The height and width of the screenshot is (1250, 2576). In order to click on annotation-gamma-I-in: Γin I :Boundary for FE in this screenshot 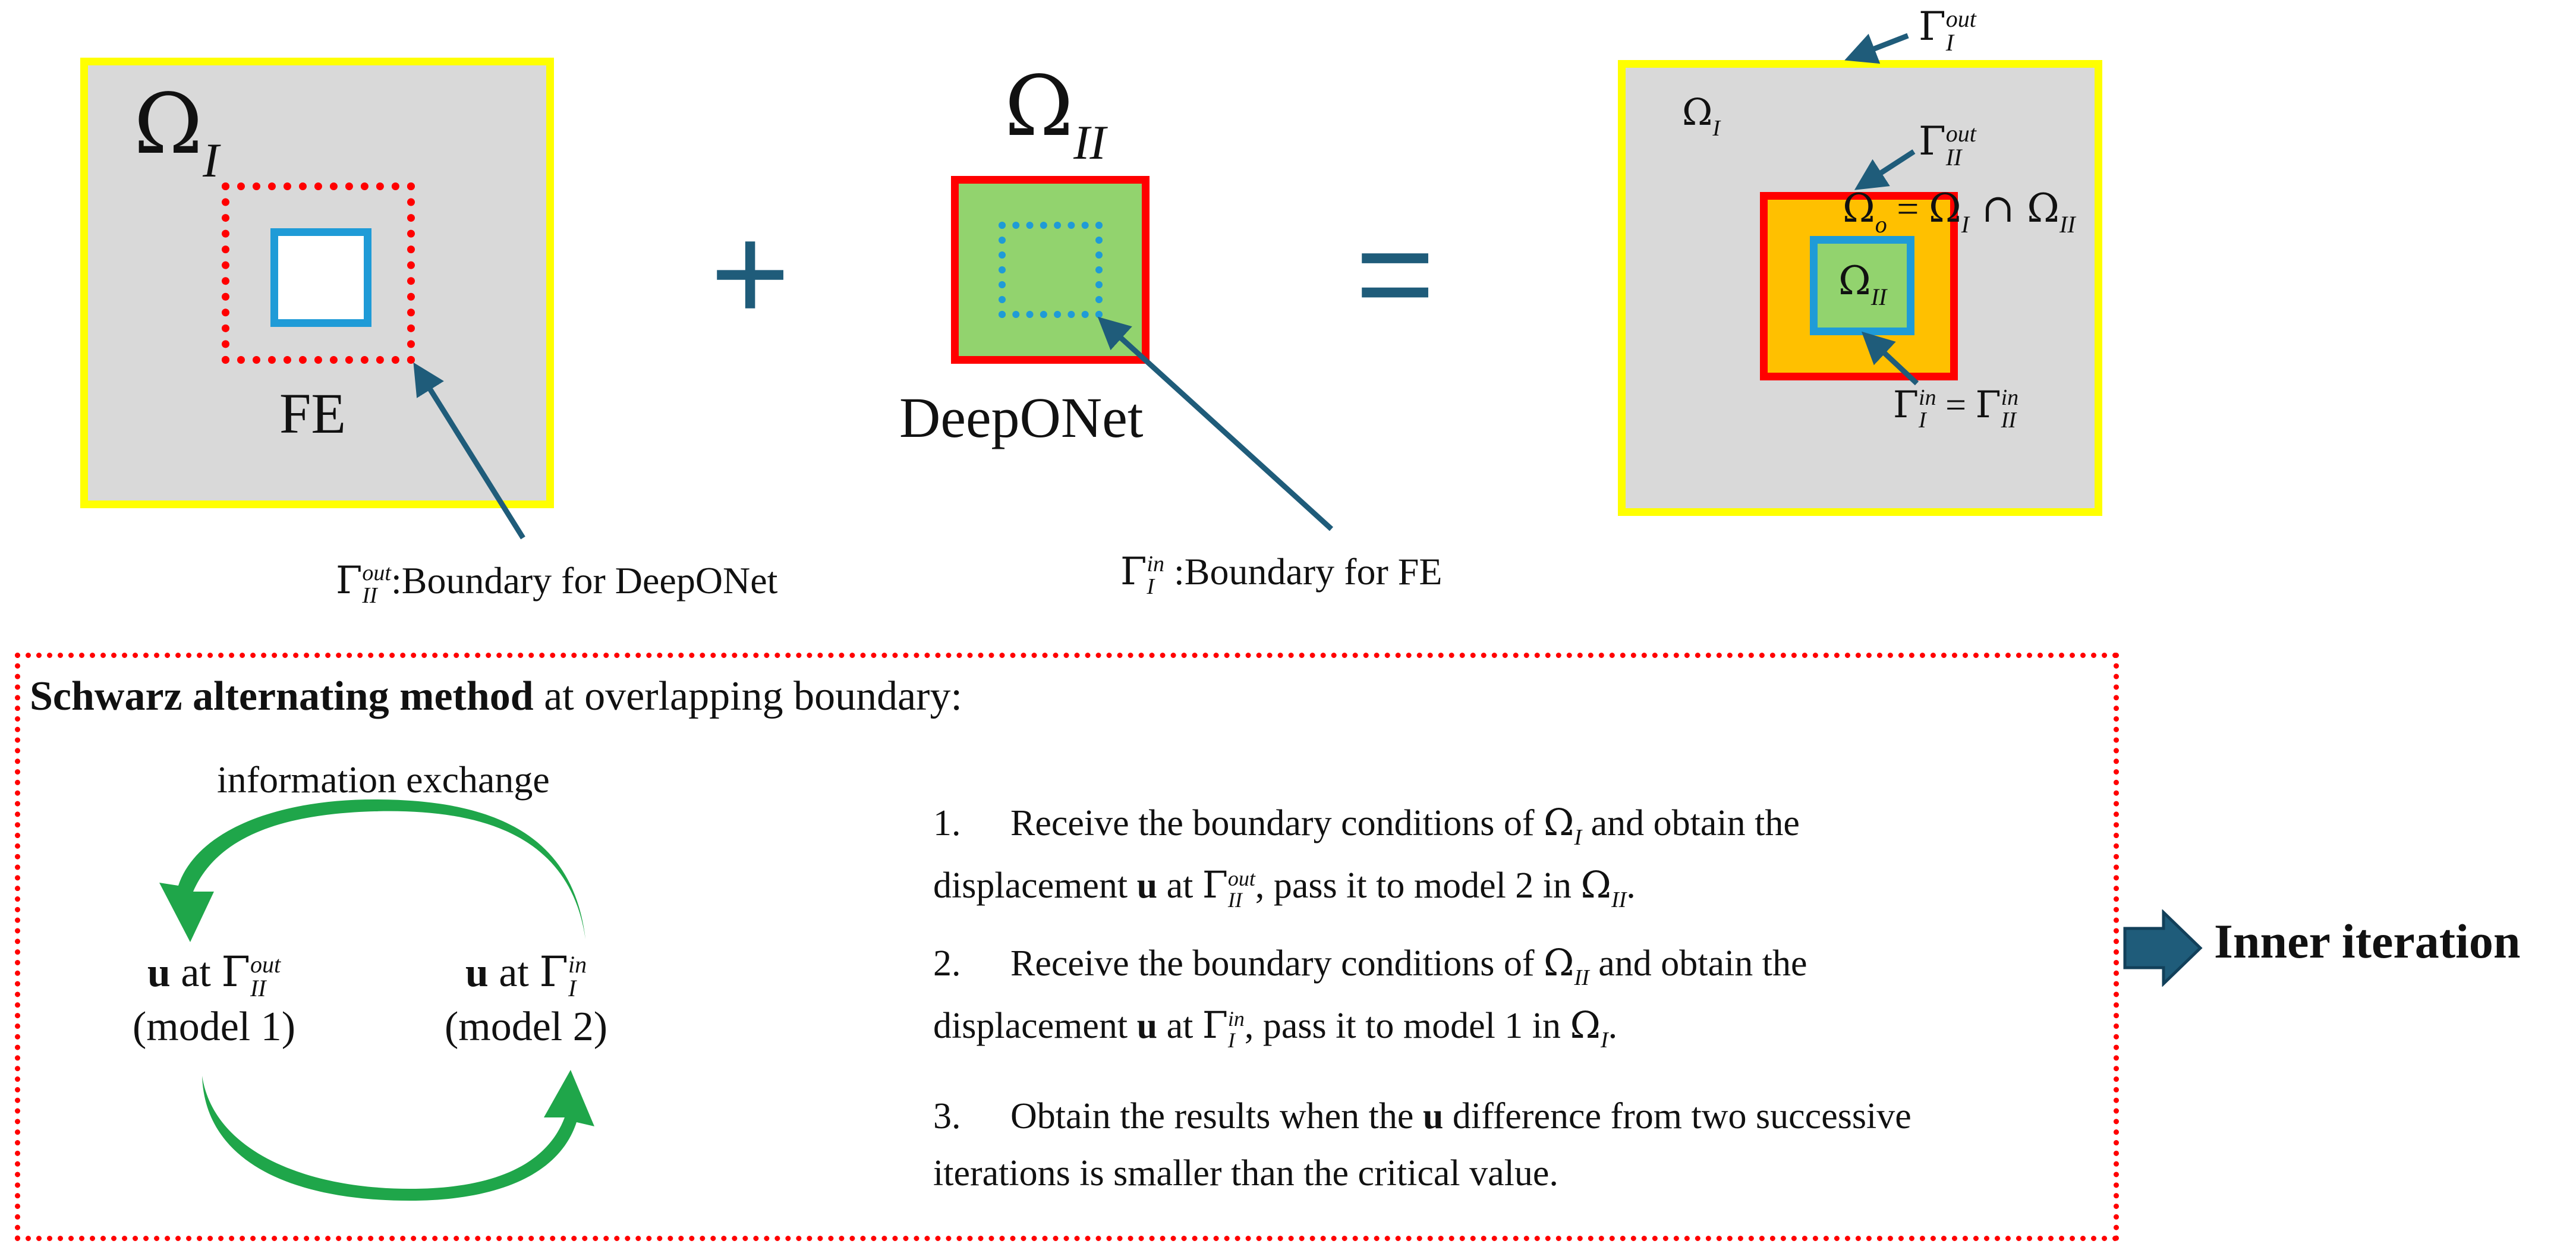, I will do `click(1281, 575)`.